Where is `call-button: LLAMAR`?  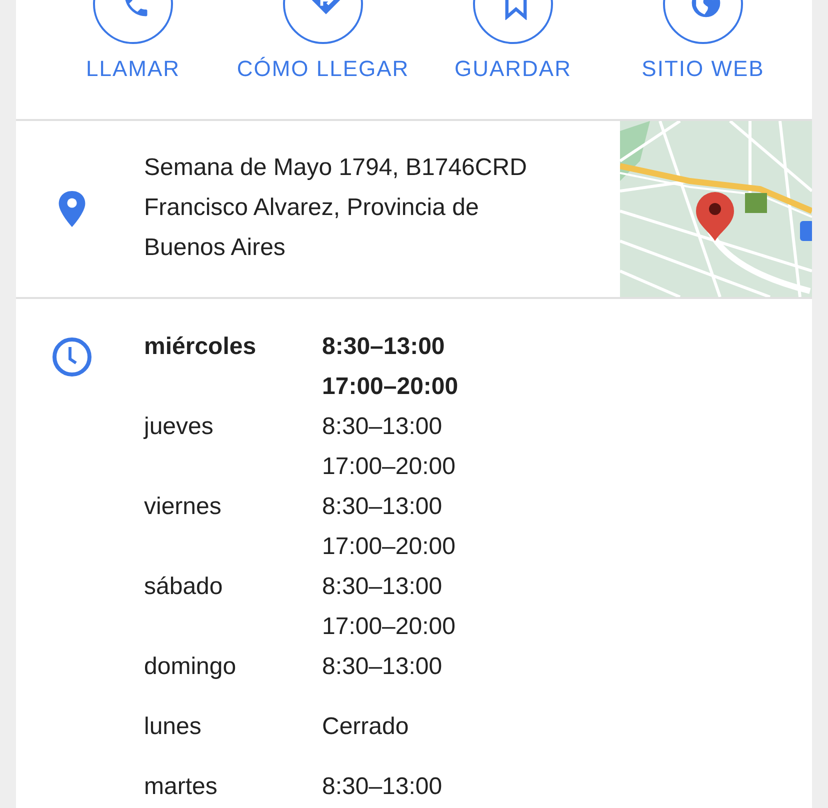 call-button: LLAMAR is located at coordinates (133, 59).